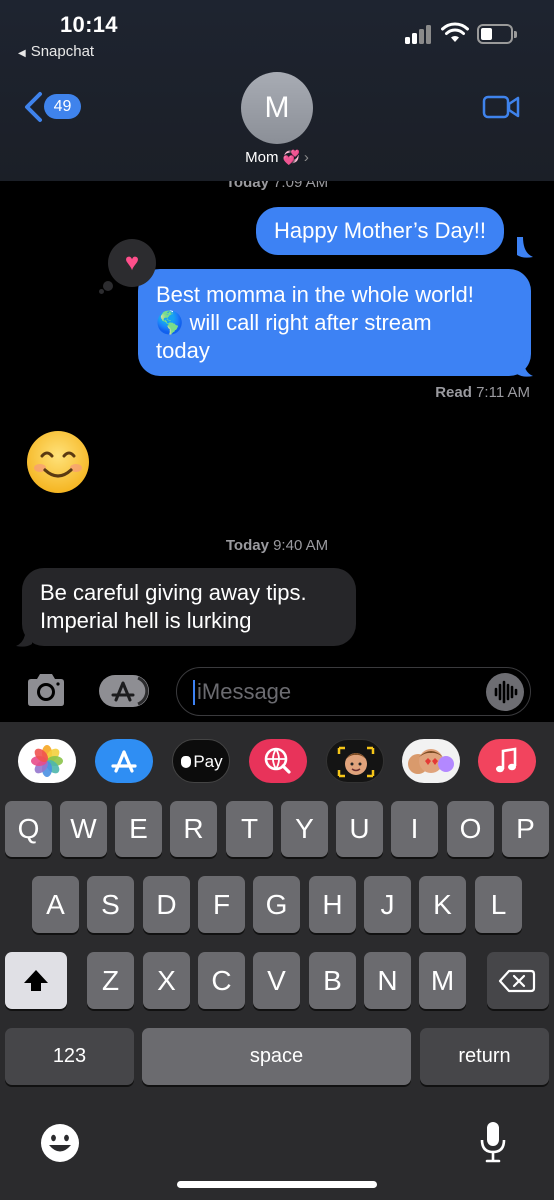  Describe the element at coordinates (525, 829) in the screenshot. I see `key-p: P` at that location.